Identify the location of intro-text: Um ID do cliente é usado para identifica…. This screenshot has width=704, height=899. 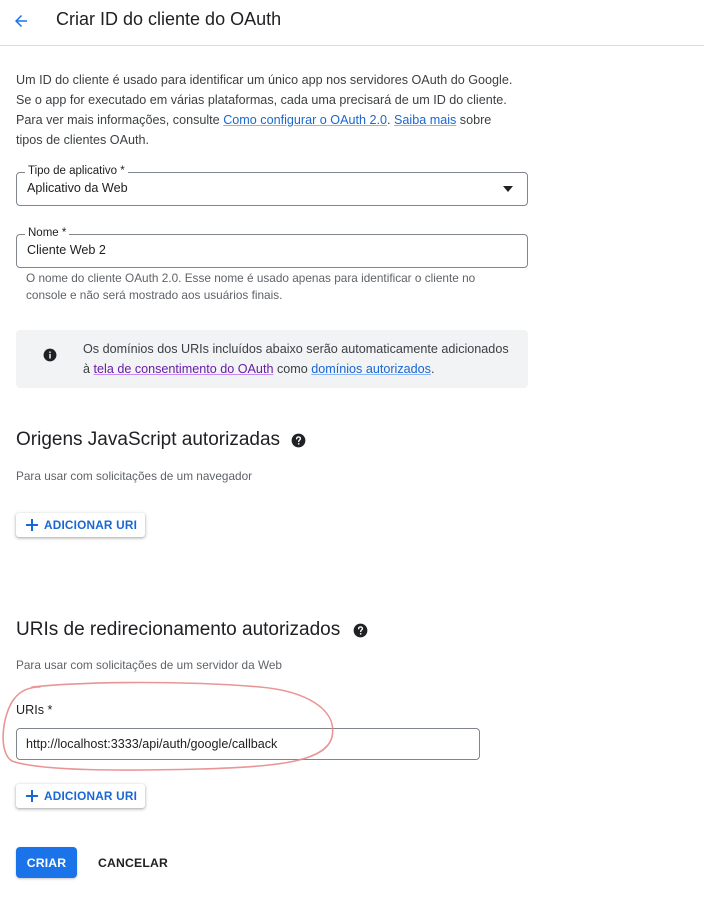
(266, 110).